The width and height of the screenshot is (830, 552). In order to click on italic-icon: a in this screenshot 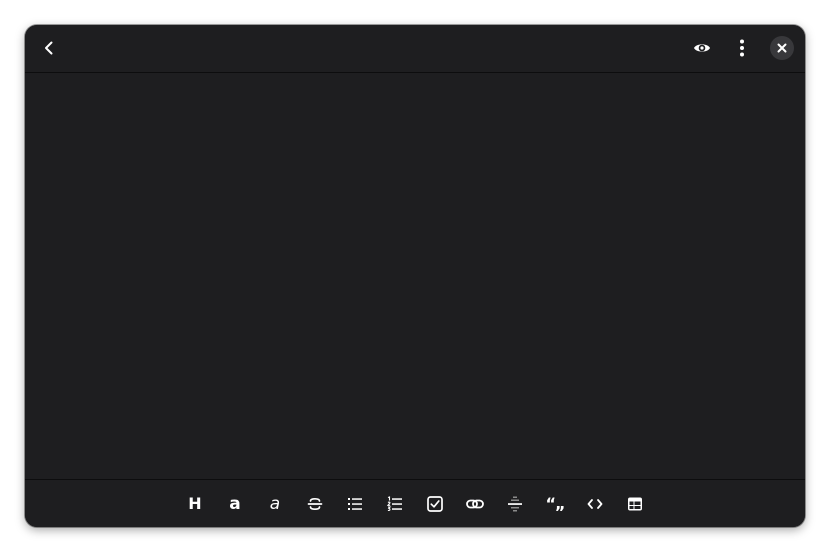, I will do `click(275, 503)`.